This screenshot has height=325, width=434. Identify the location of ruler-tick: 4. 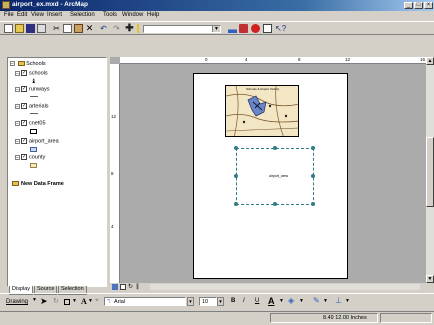
(112, 226).